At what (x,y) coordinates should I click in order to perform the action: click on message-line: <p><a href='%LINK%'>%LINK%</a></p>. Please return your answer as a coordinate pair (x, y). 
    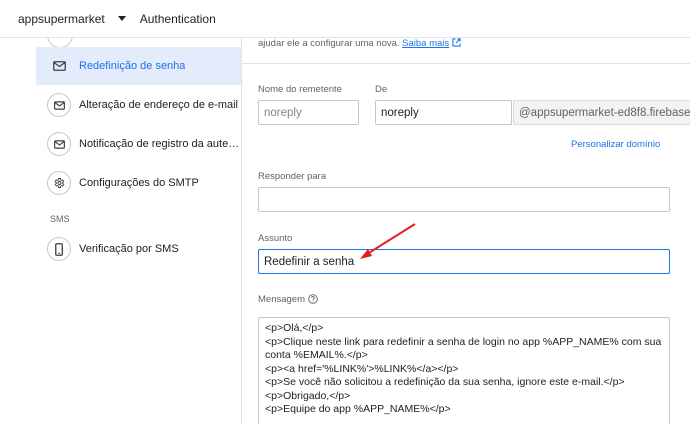
    Looking at the image, I should click on (362, 368).